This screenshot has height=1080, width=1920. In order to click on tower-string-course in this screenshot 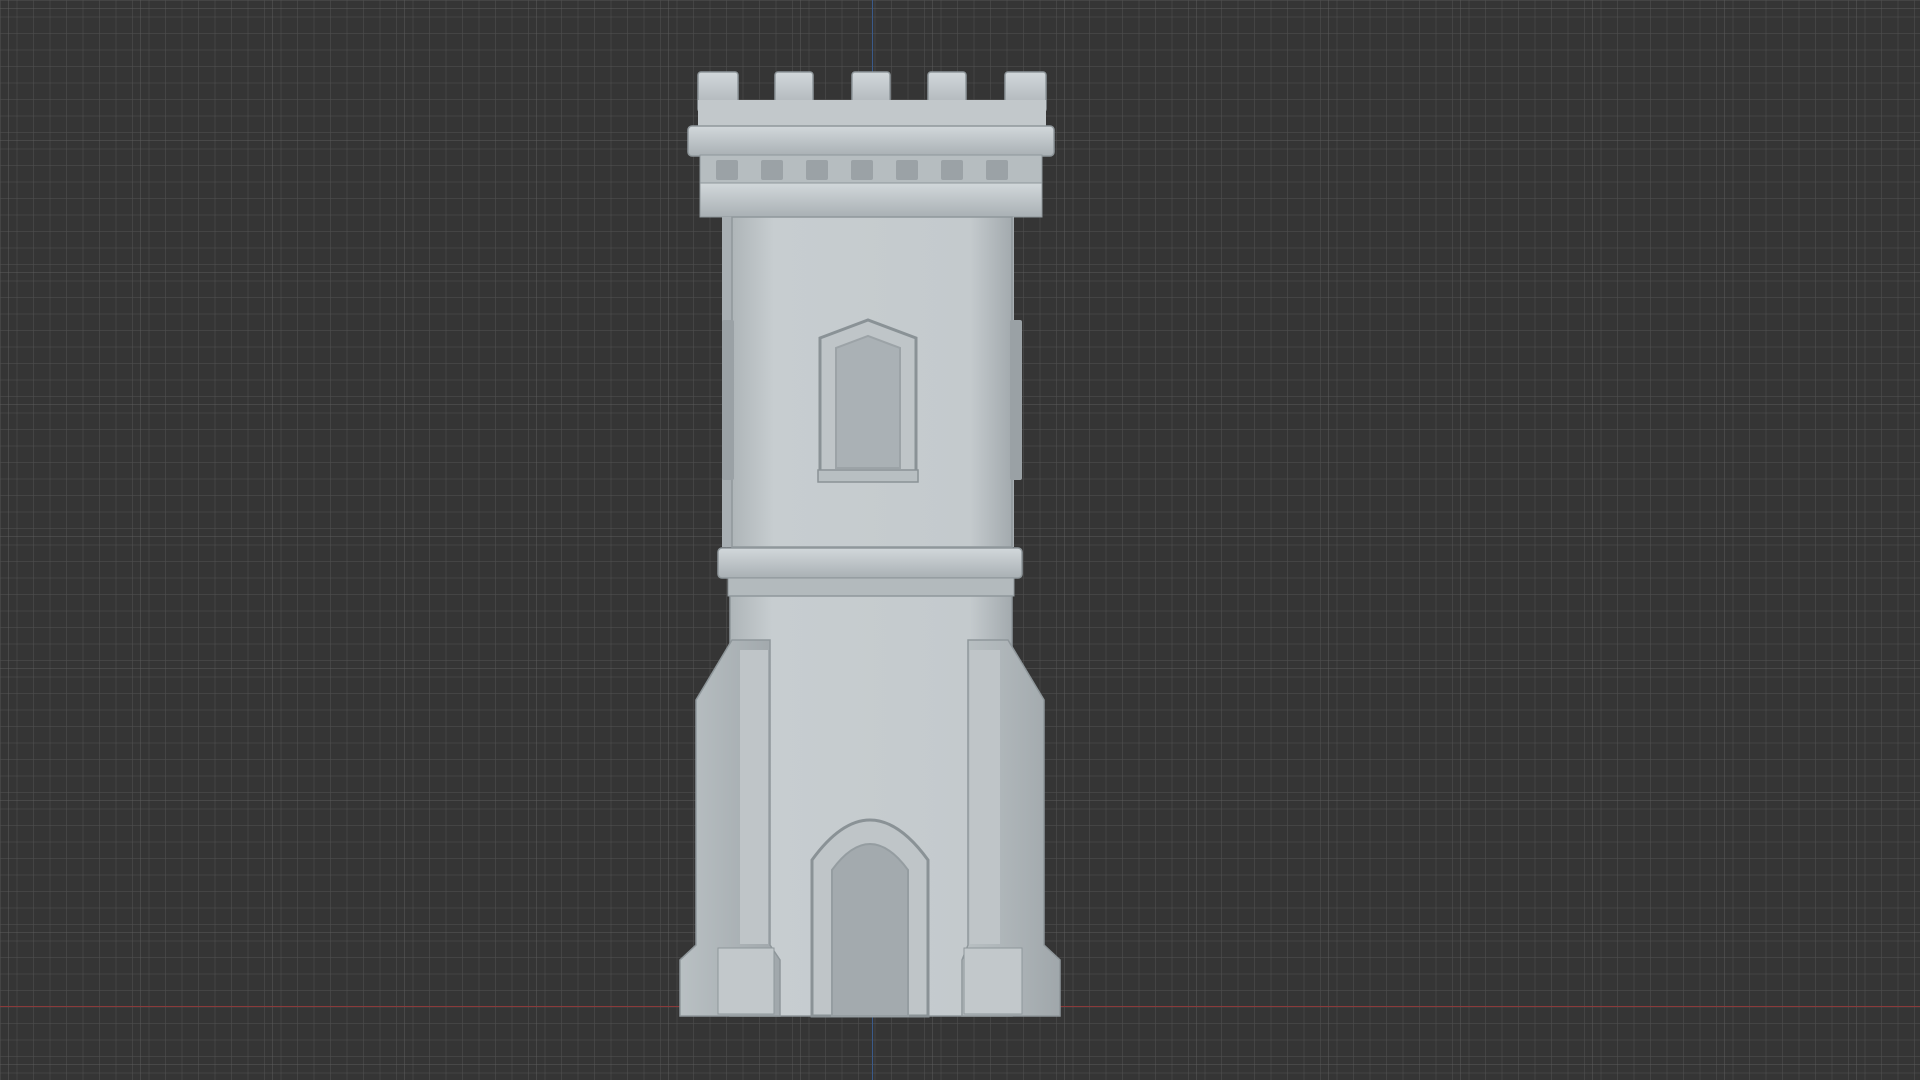, I will do `click(870, 572)`.